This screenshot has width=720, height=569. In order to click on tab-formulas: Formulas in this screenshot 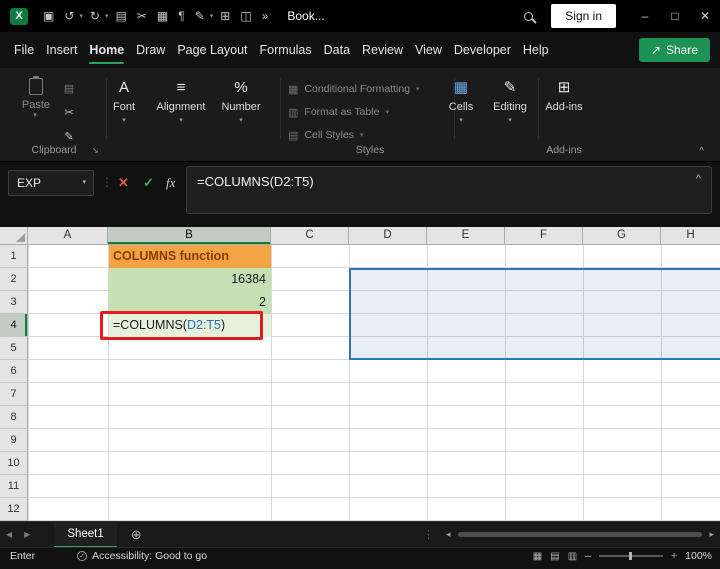, I will do `click(286, 50)`.